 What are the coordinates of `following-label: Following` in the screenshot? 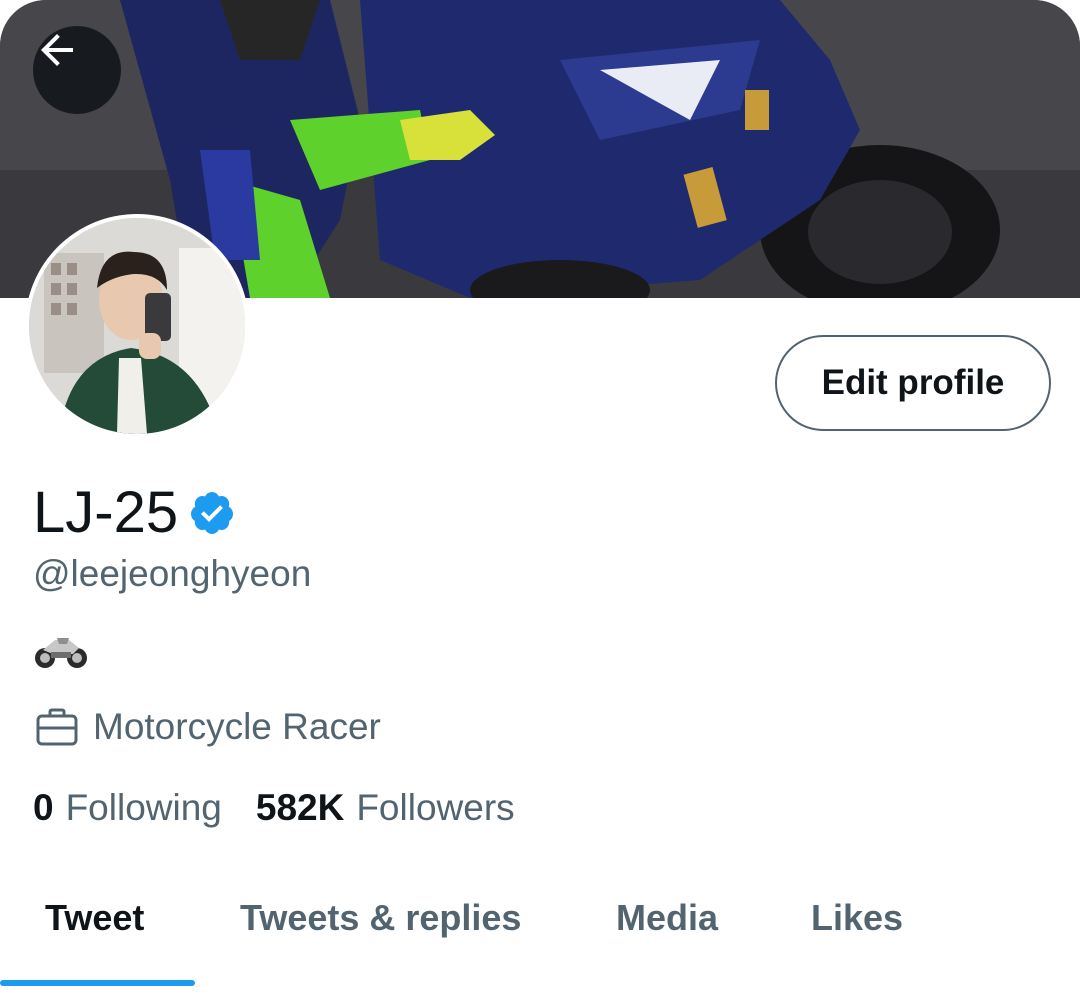 It's located at (143, 807).